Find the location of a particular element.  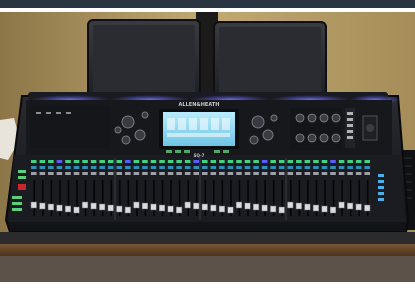

model-label: SQ-7 is located at coordinates (199, 155).